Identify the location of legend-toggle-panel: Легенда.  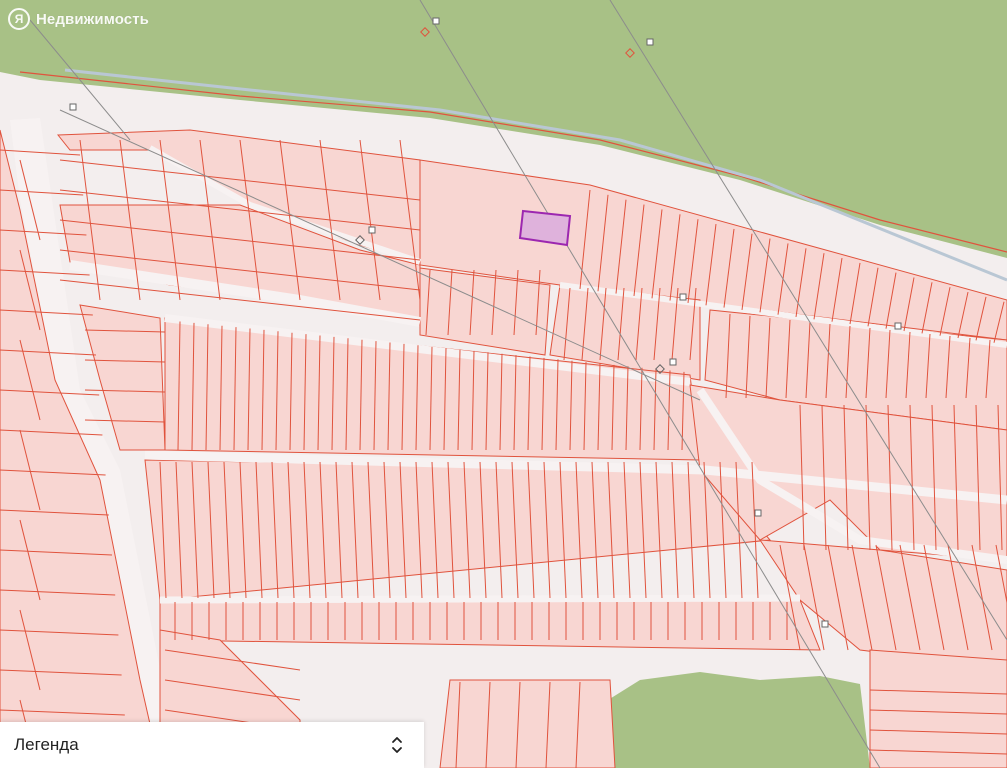
(212, 745).